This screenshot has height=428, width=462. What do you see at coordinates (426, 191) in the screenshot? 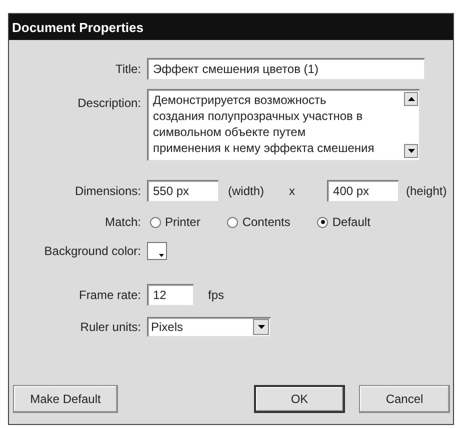
I see `height-unit: (height)` at bounding box center [426, 191].